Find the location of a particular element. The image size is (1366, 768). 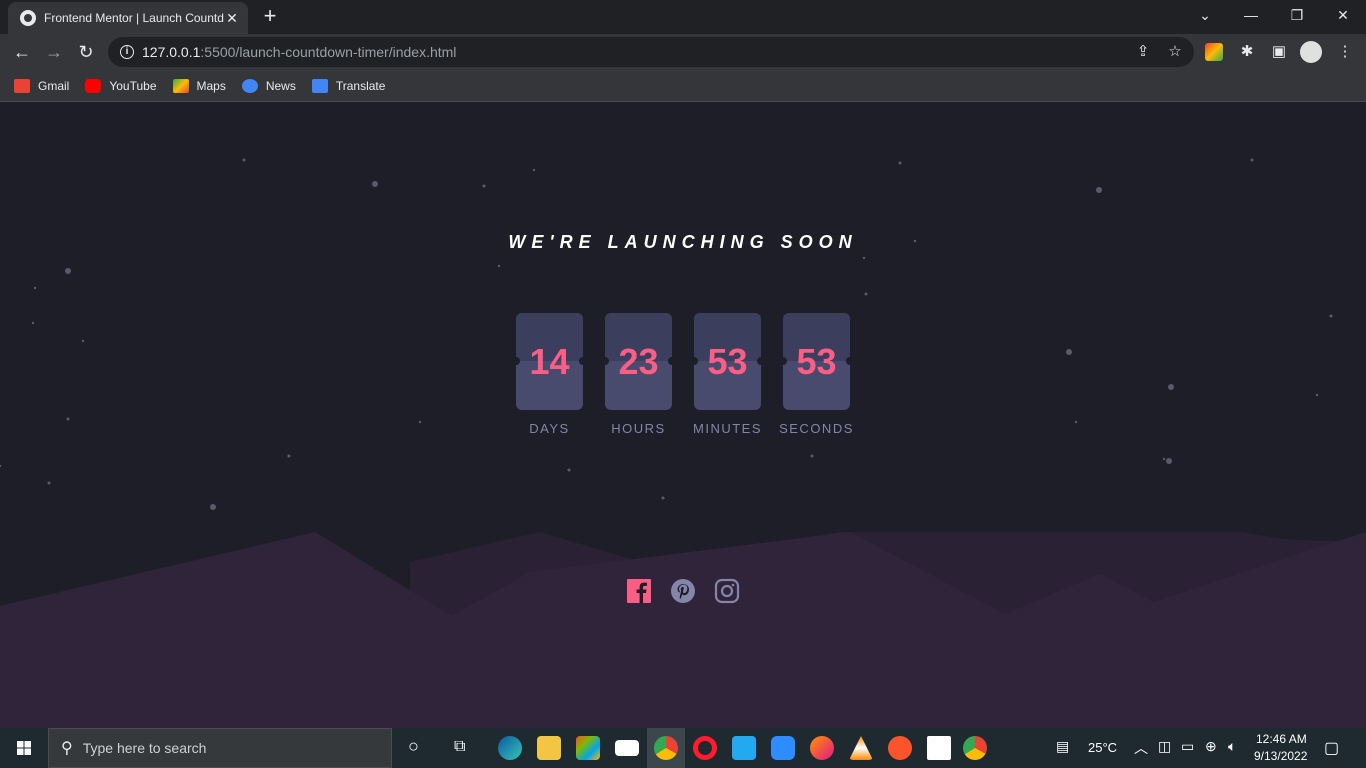

bookmark-label: Translate is located at coordinates (360, 85).